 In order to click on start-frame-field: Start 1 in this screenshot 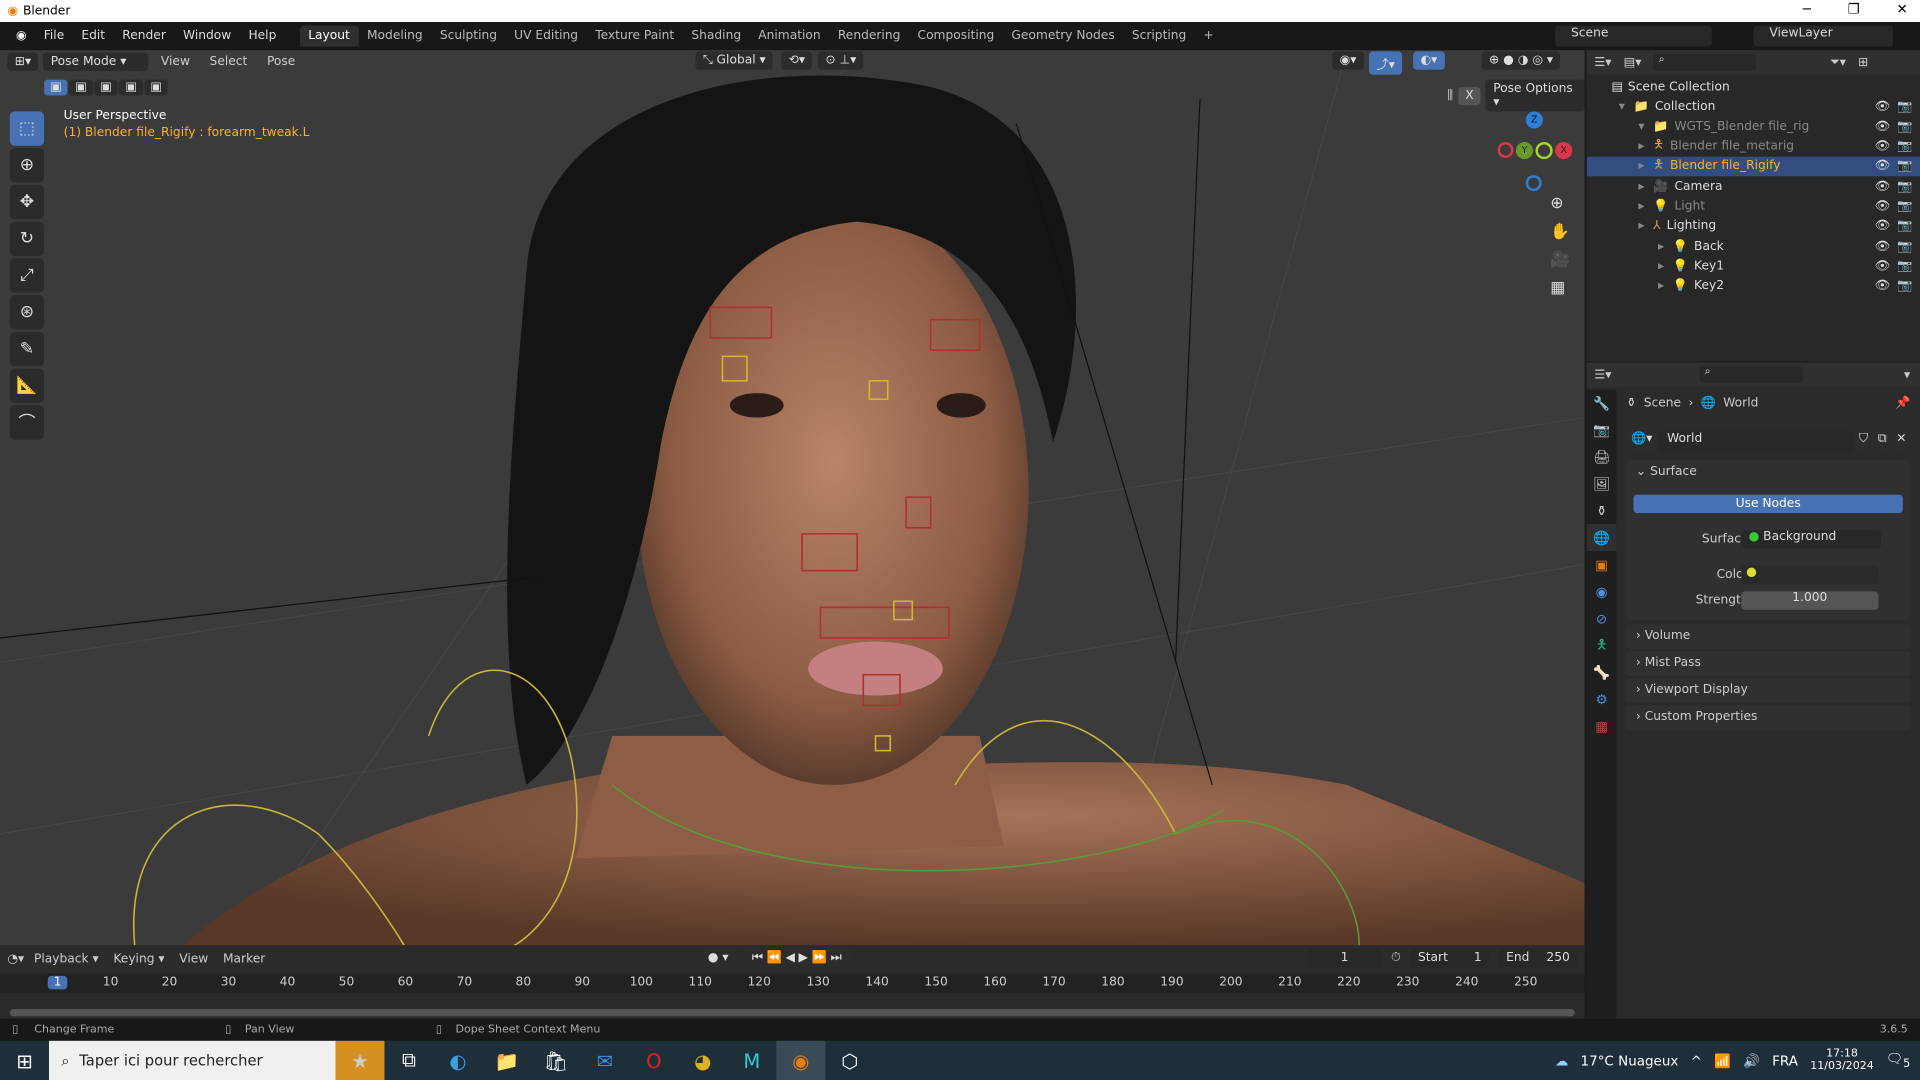, I will do `click(1449, 958)`.